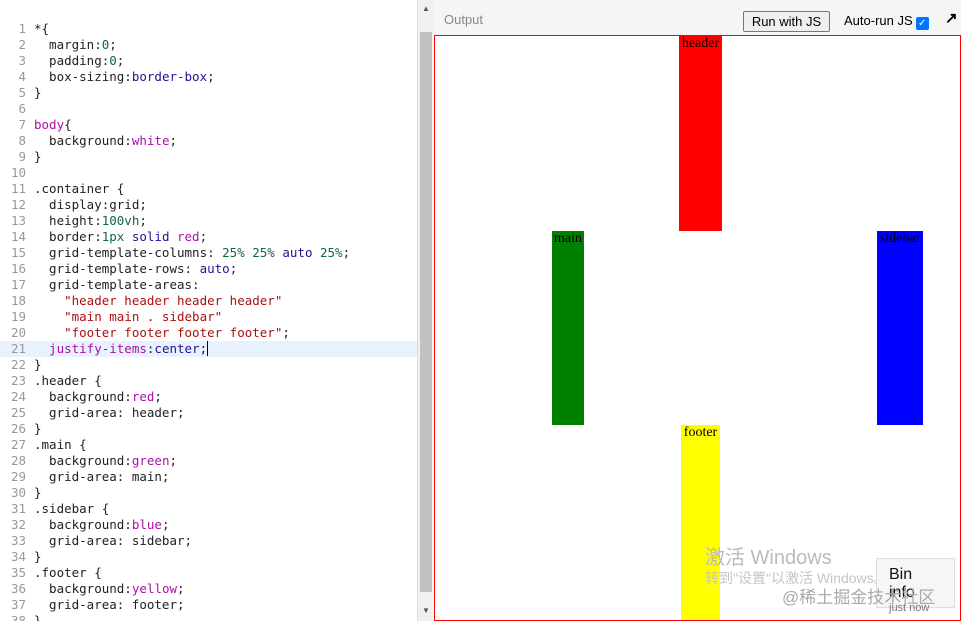 Image resolution: width=961 pixels, height=621 pixels. Describe the element at coordinates (68, 380) in the screenshot. I see `code-token: .header {` at that location.